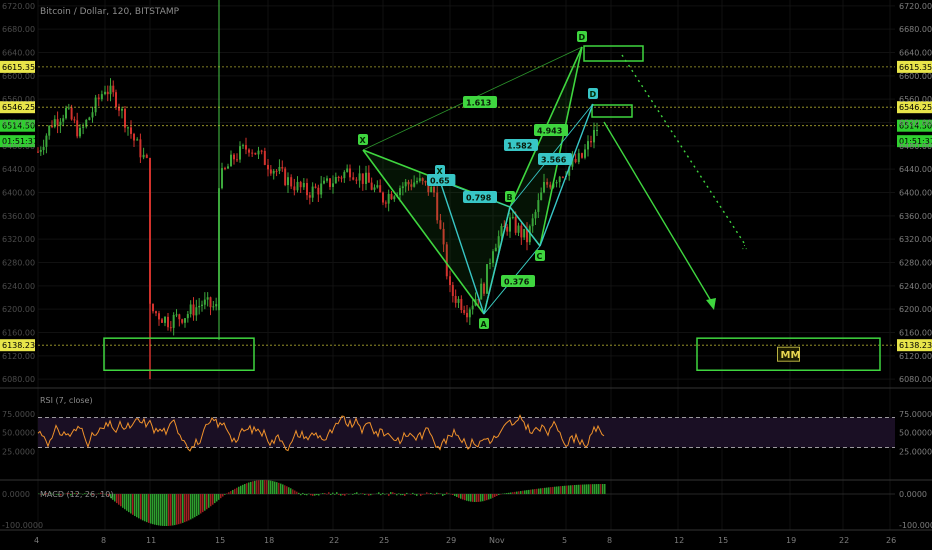  Describe the element at coordinates (791, 540) in the screenshot. I see `time-tick-label: 19` at that location.